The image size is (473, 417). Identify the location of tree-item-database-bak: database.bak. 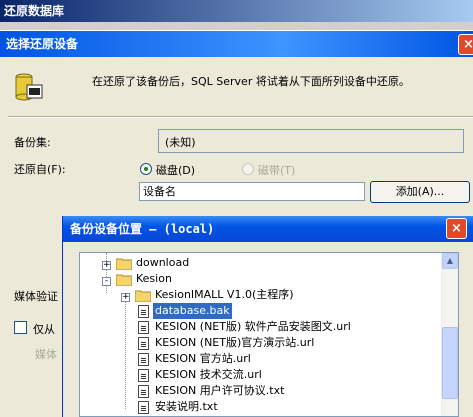
(192, 311).